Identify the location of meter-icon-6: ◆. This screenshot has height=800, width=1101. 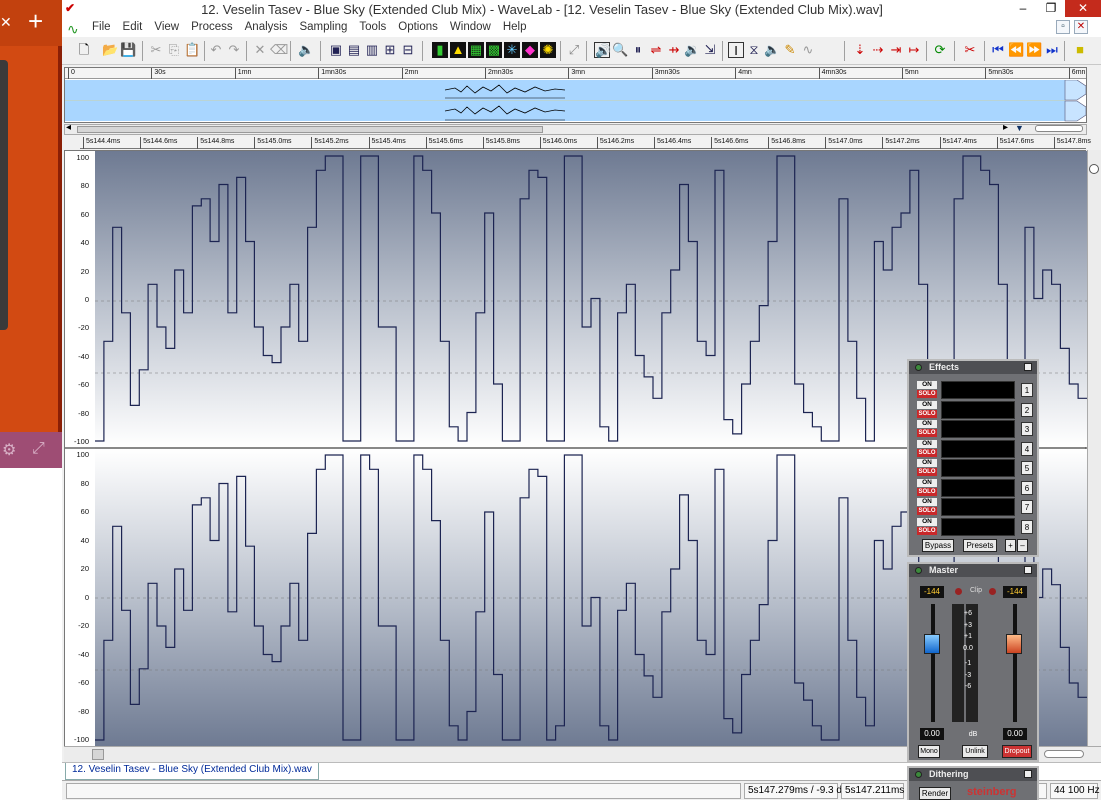
(530, 50).